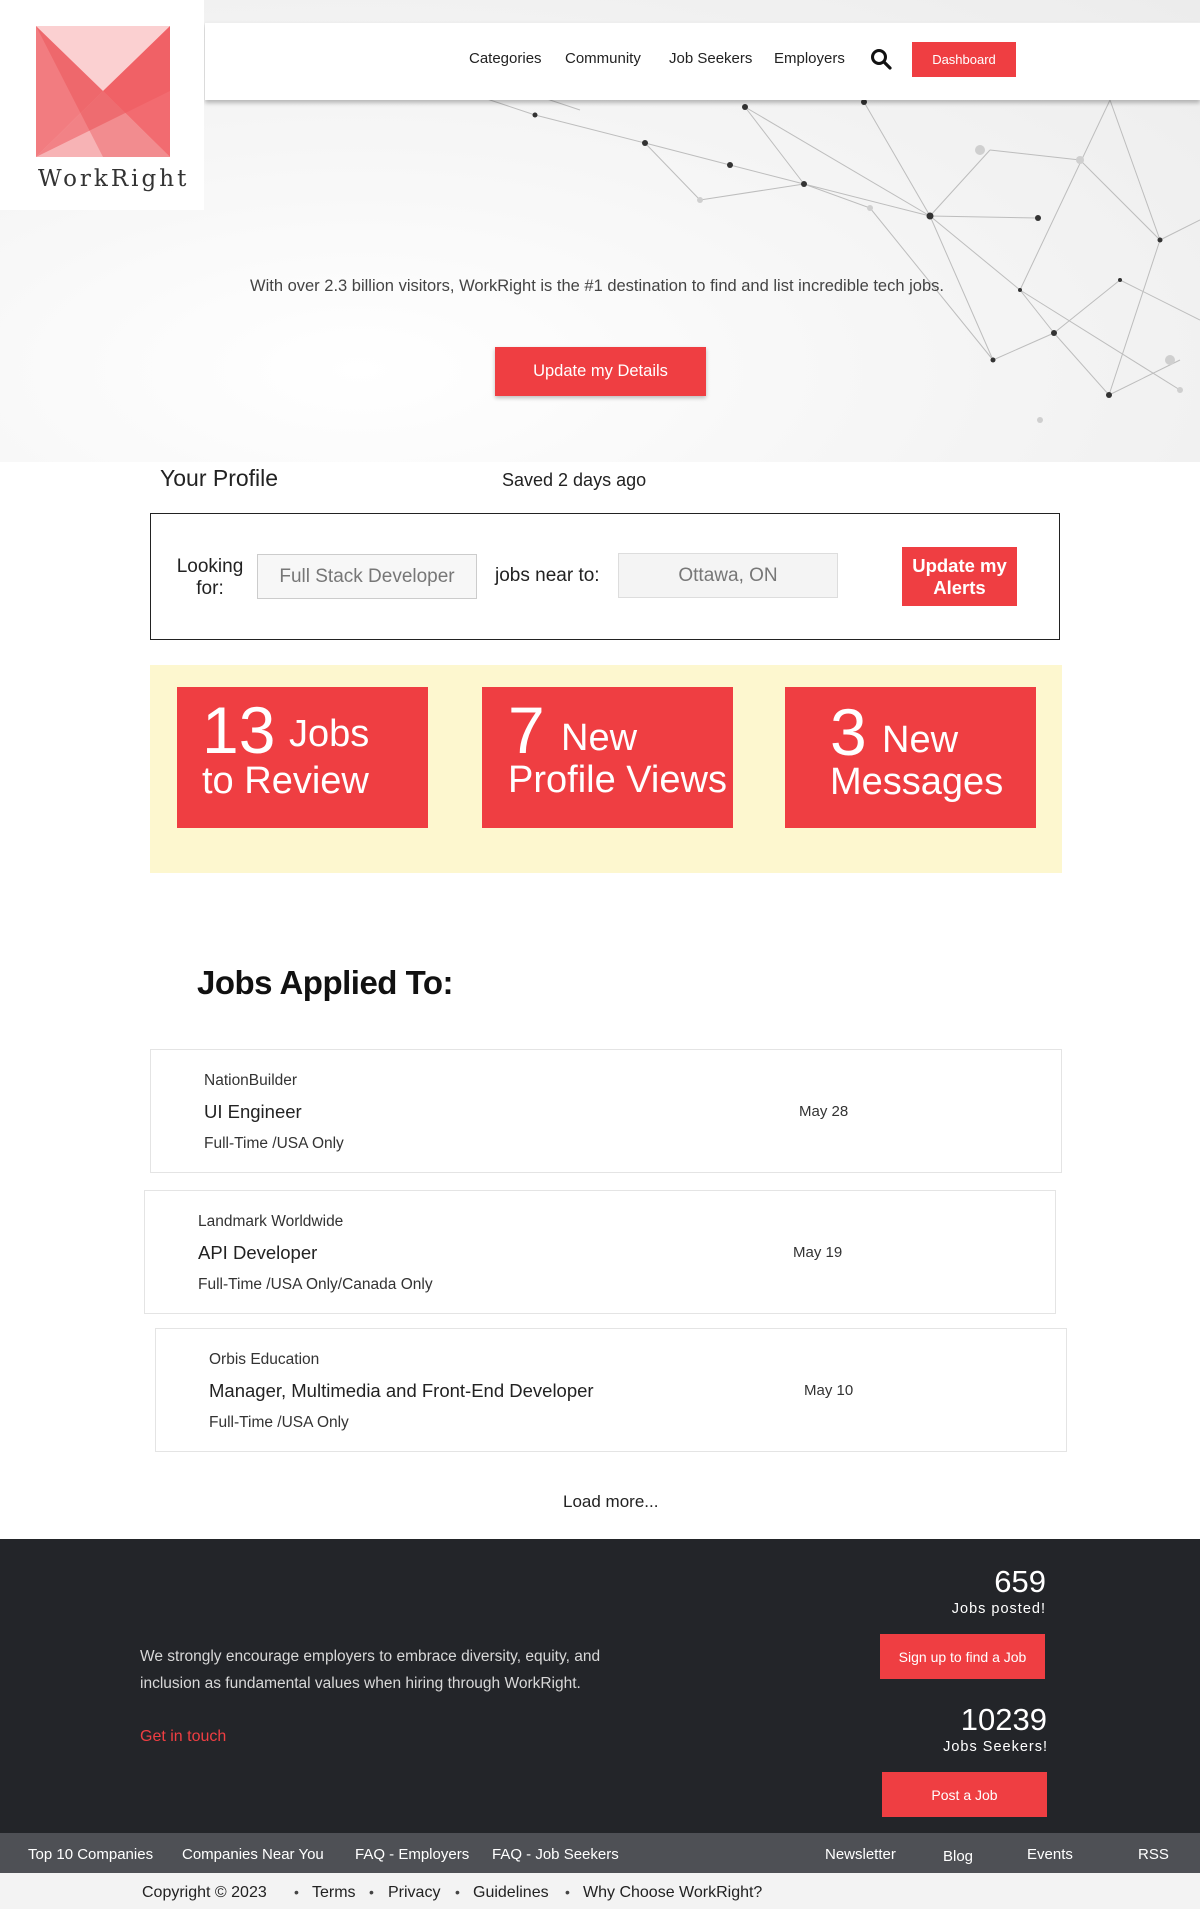  What do you see at coordinates (412, 1854) in the screenshot?
I see `link-faq-employers: FAQ - Employers` at bounding box center [412, 1854].